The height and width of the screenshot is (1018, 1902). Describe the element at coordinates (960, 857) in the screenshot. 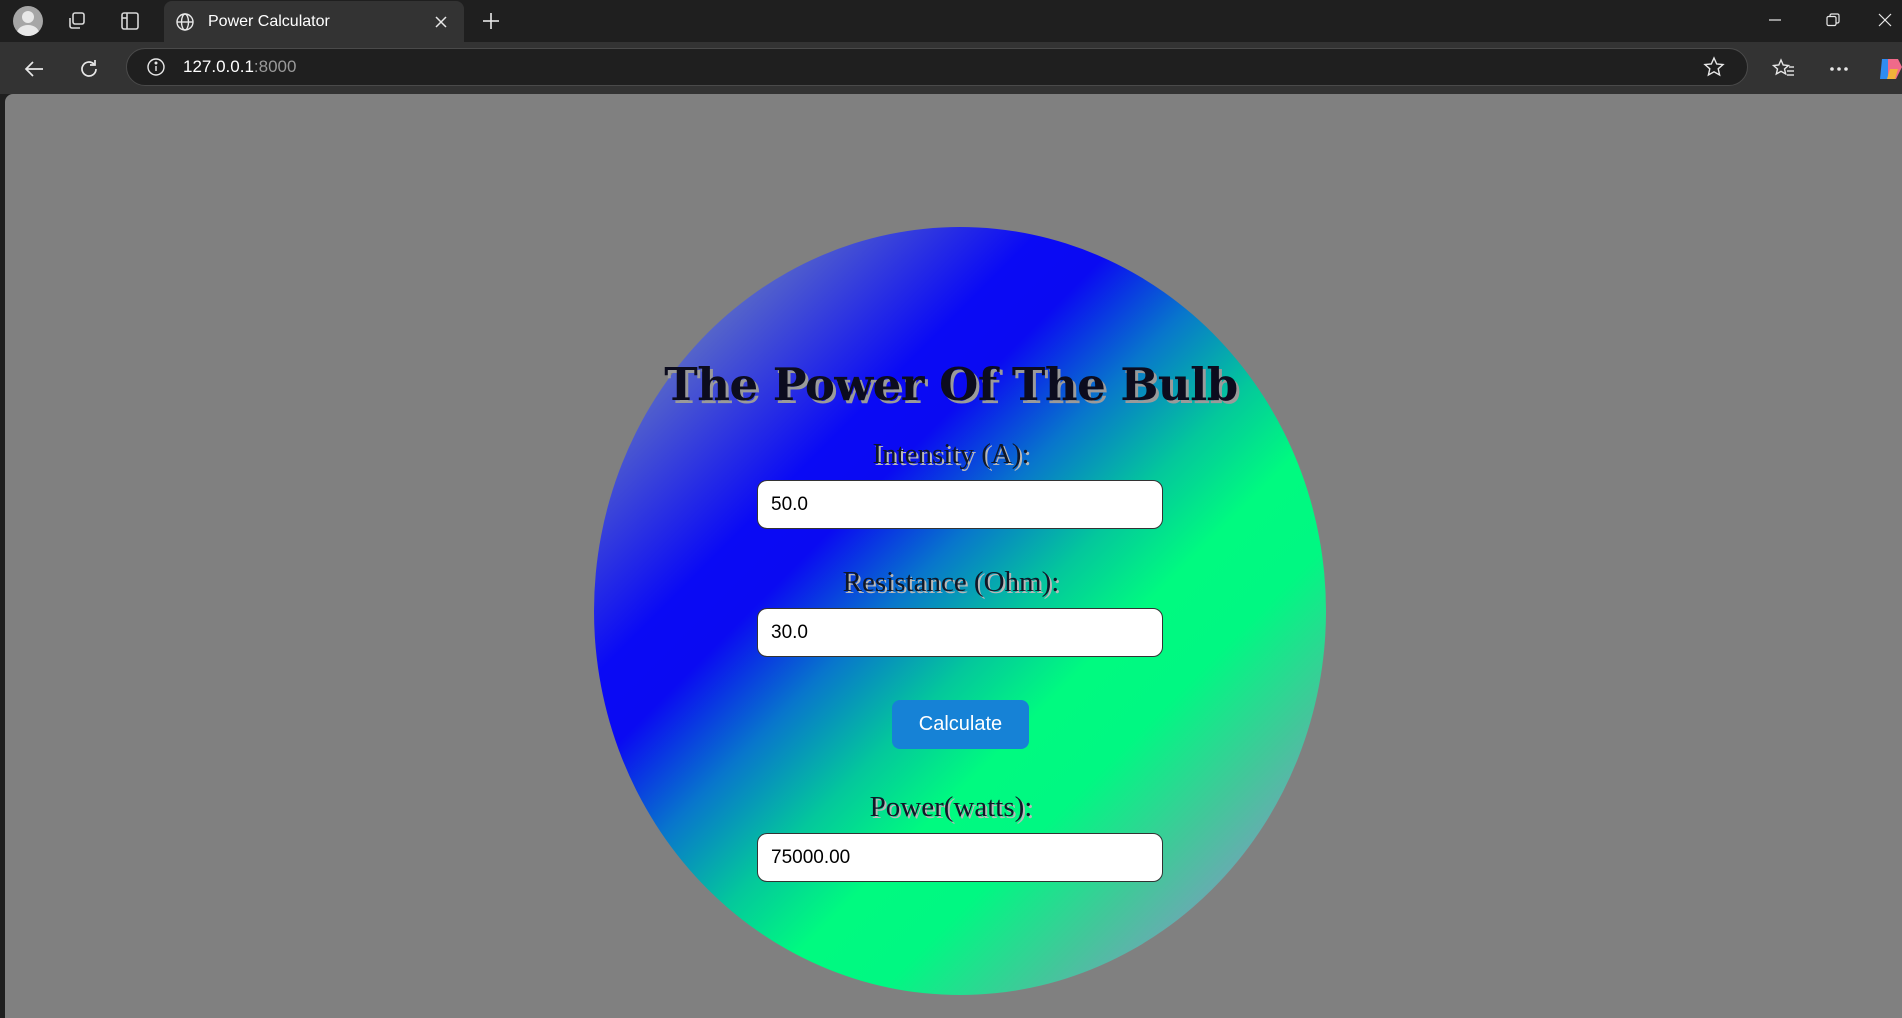

I see `power-output` at that location.